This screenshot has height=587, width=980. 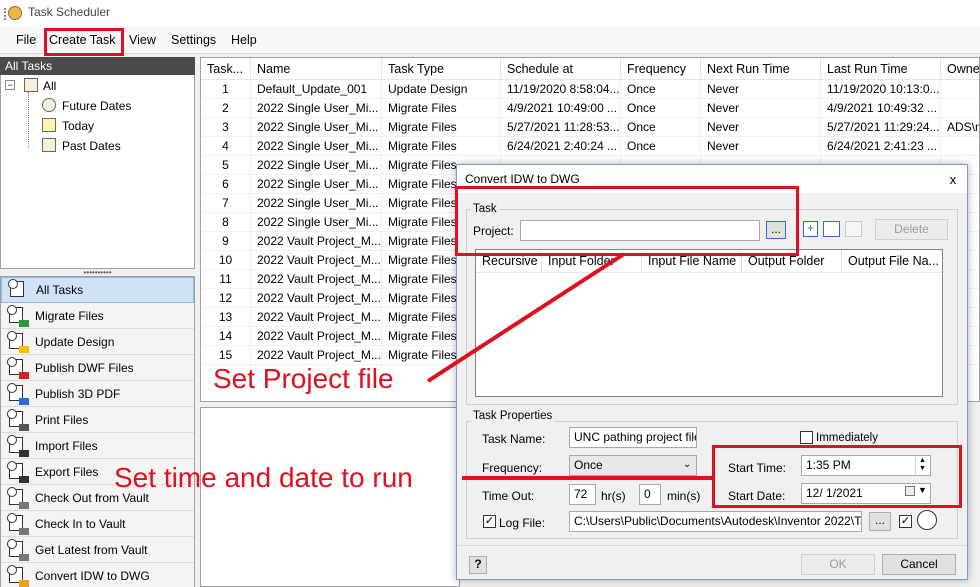 What do you see at coordinates (526, 317) in the screenshot?
I see `project-arrow-line` at bounding box center [526, 317].